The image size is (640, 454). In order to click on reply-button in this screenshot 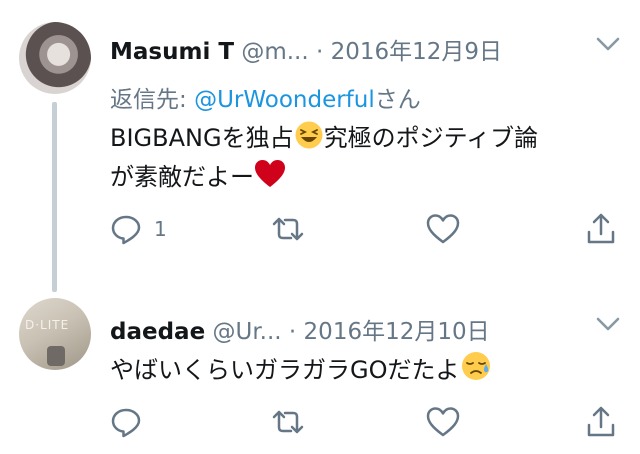, I will do `click(126, 422)`.